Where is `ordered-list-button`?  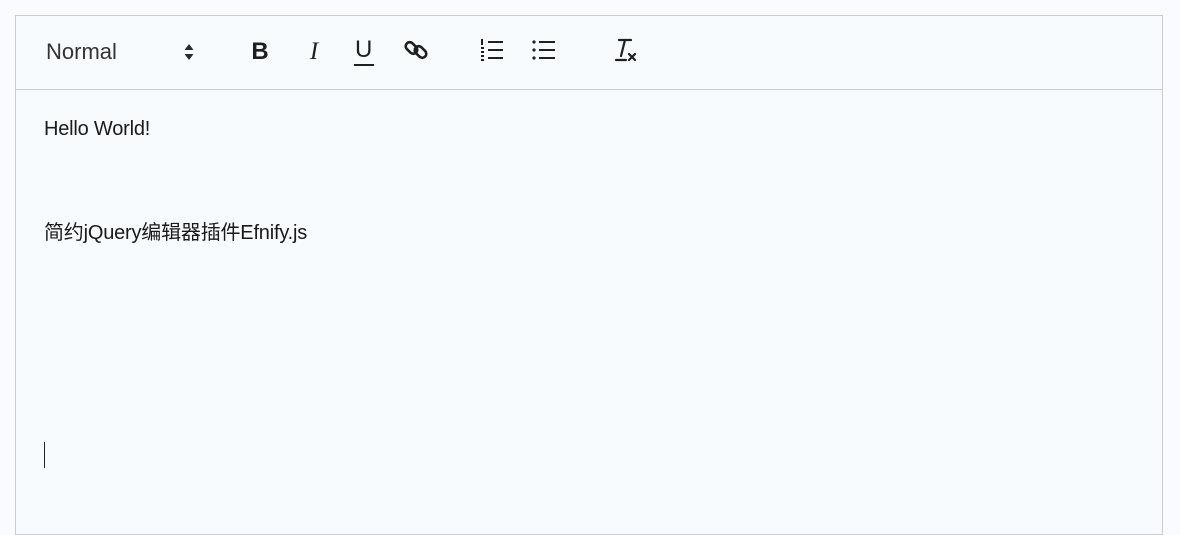 ordered-list-button is located at coordinates (492, 52).